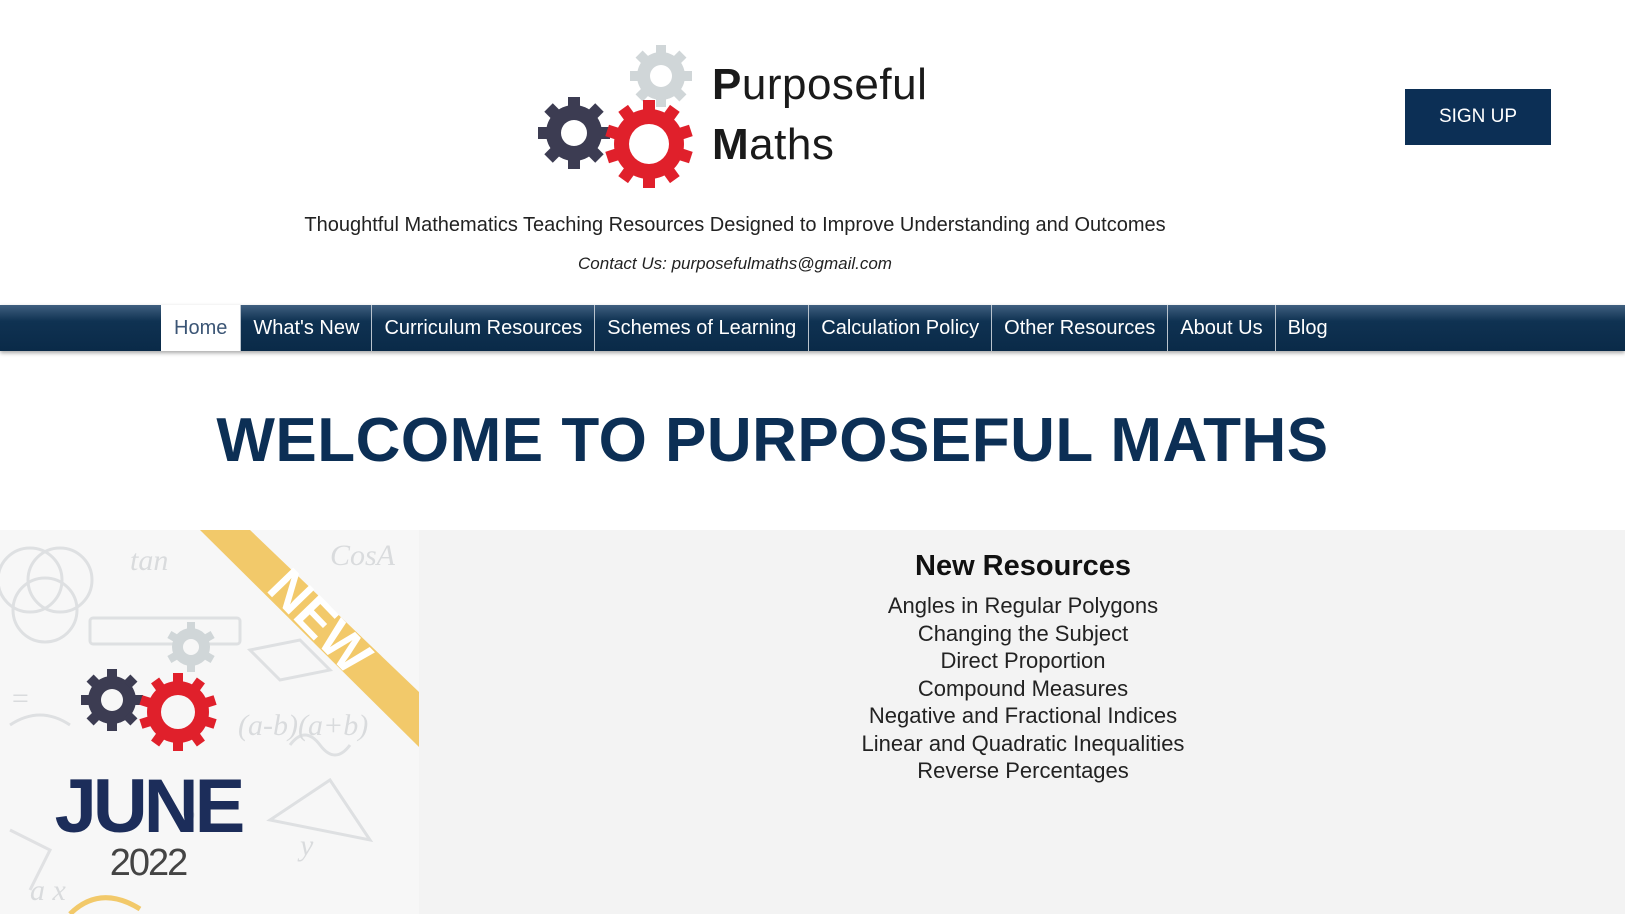  I want to click on resource-link-negative-fractional-indices: Negative and Fractional Indices, so click(1022, 716).